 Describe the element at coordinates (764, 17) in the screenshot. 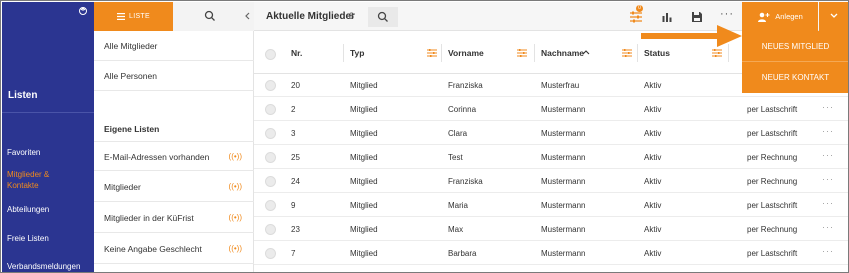

I see `add-user-icon` at that location.